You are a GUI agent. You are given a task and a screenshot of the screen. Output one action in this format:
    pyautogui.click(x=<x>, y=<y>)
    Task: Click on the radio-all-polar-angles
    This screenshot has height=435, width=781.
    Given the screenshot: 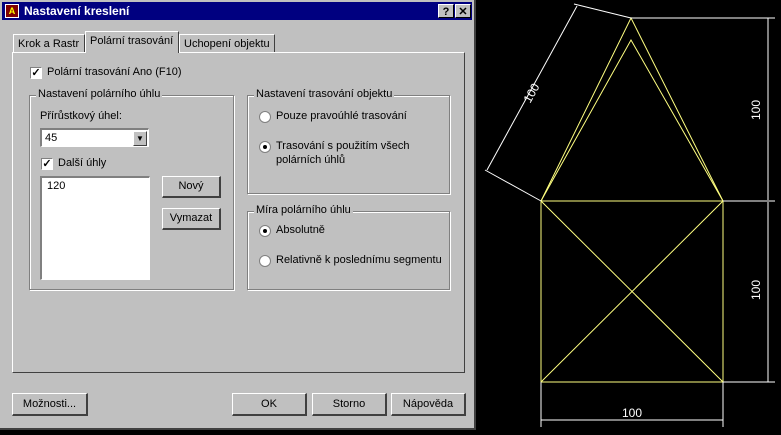 What is the action you would take?
    pyautogui.click(x=265, y=147)
    